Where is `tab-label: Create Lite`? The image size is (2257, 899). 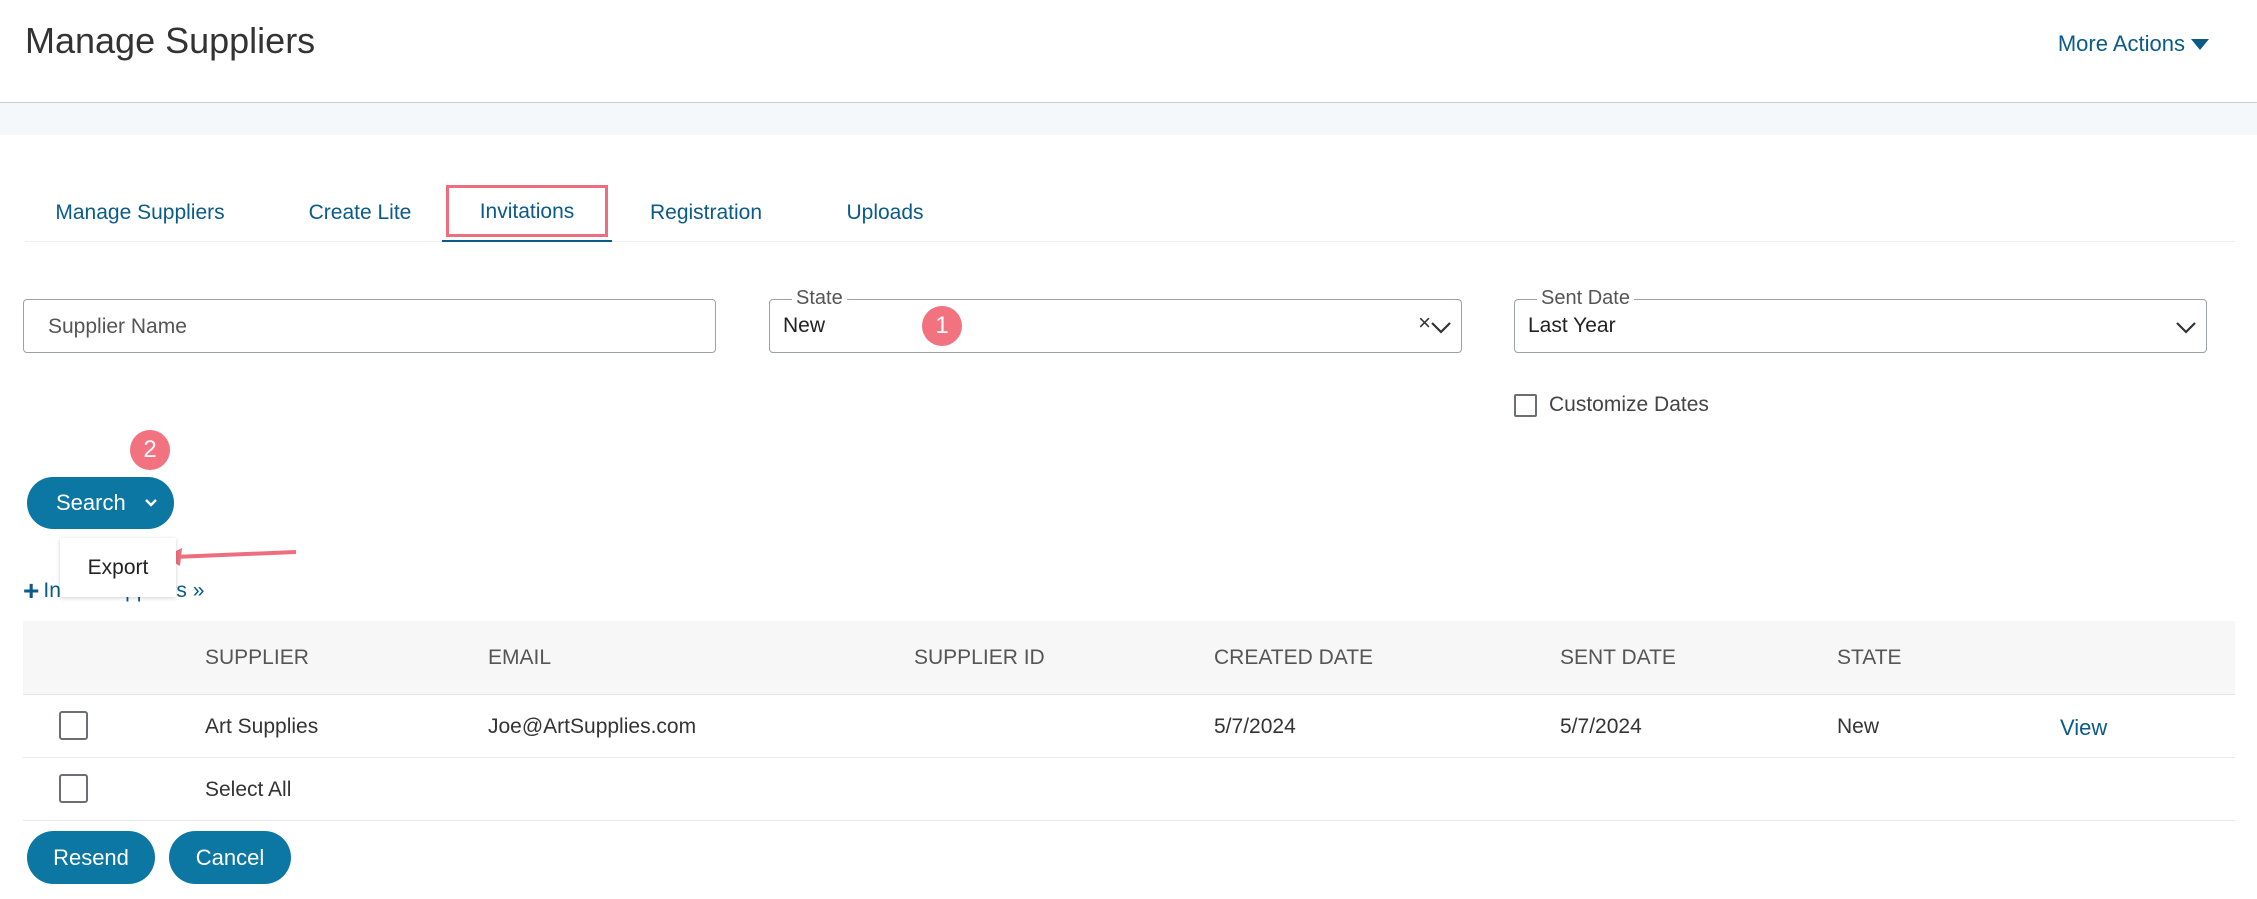 tab-label: Create Lite is located at coordinates (360, 212).